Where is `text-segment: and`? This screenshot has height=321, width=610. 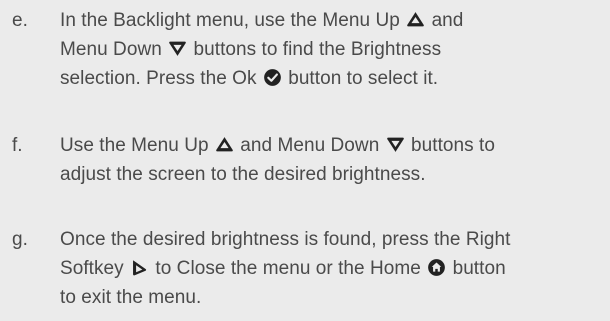 text-segment: and is located at coordinates (447, 20).